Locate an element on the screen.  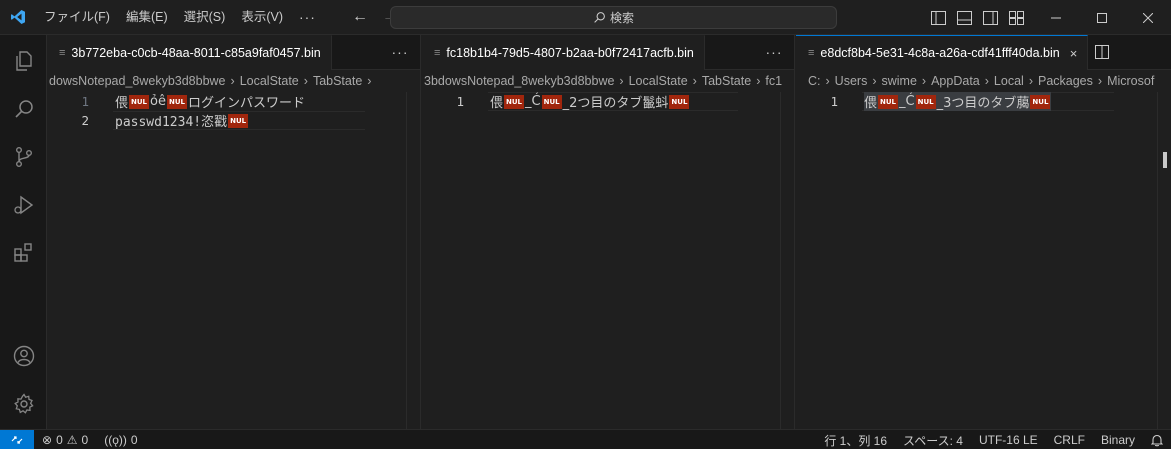
breadcrumb-item: C: is located at coordinates (814, 81).